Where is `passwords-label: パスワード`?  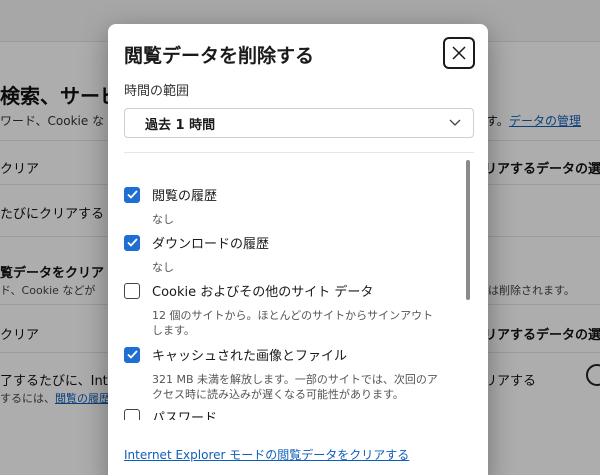
passwords-label: パスワード is located at coordinates (185, 415).